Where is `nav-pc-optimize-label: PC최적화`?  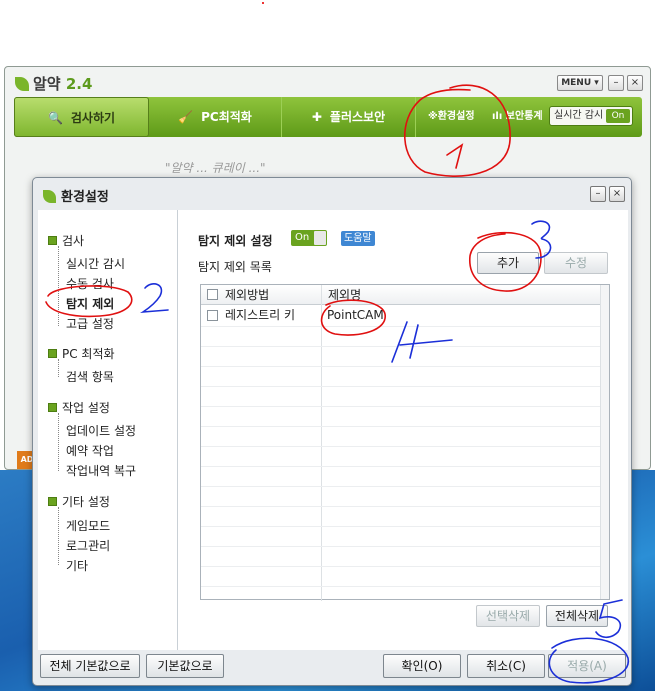
nav-pc-optimize-label: PC최적화 is located at coordinates (226, 117).